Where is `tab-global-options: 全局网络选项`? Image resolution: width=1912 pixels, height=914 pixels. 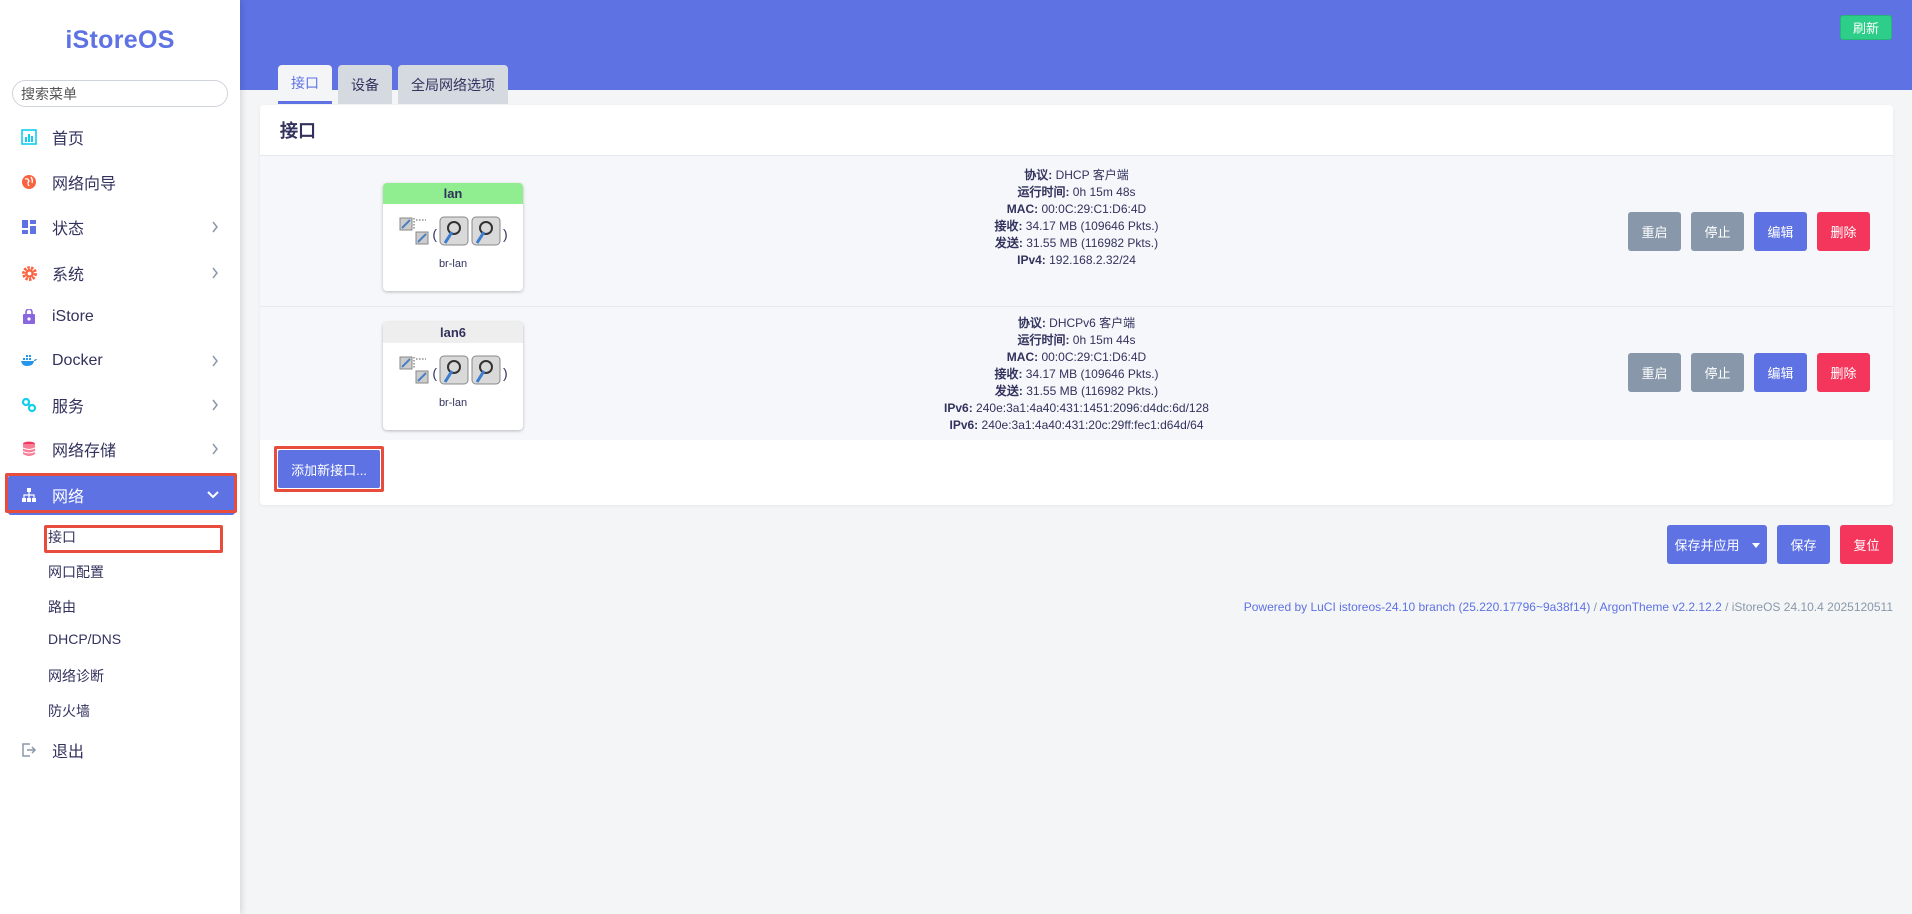 tab-global-options: 全局网络选项 is located at coordinates (453, 84).